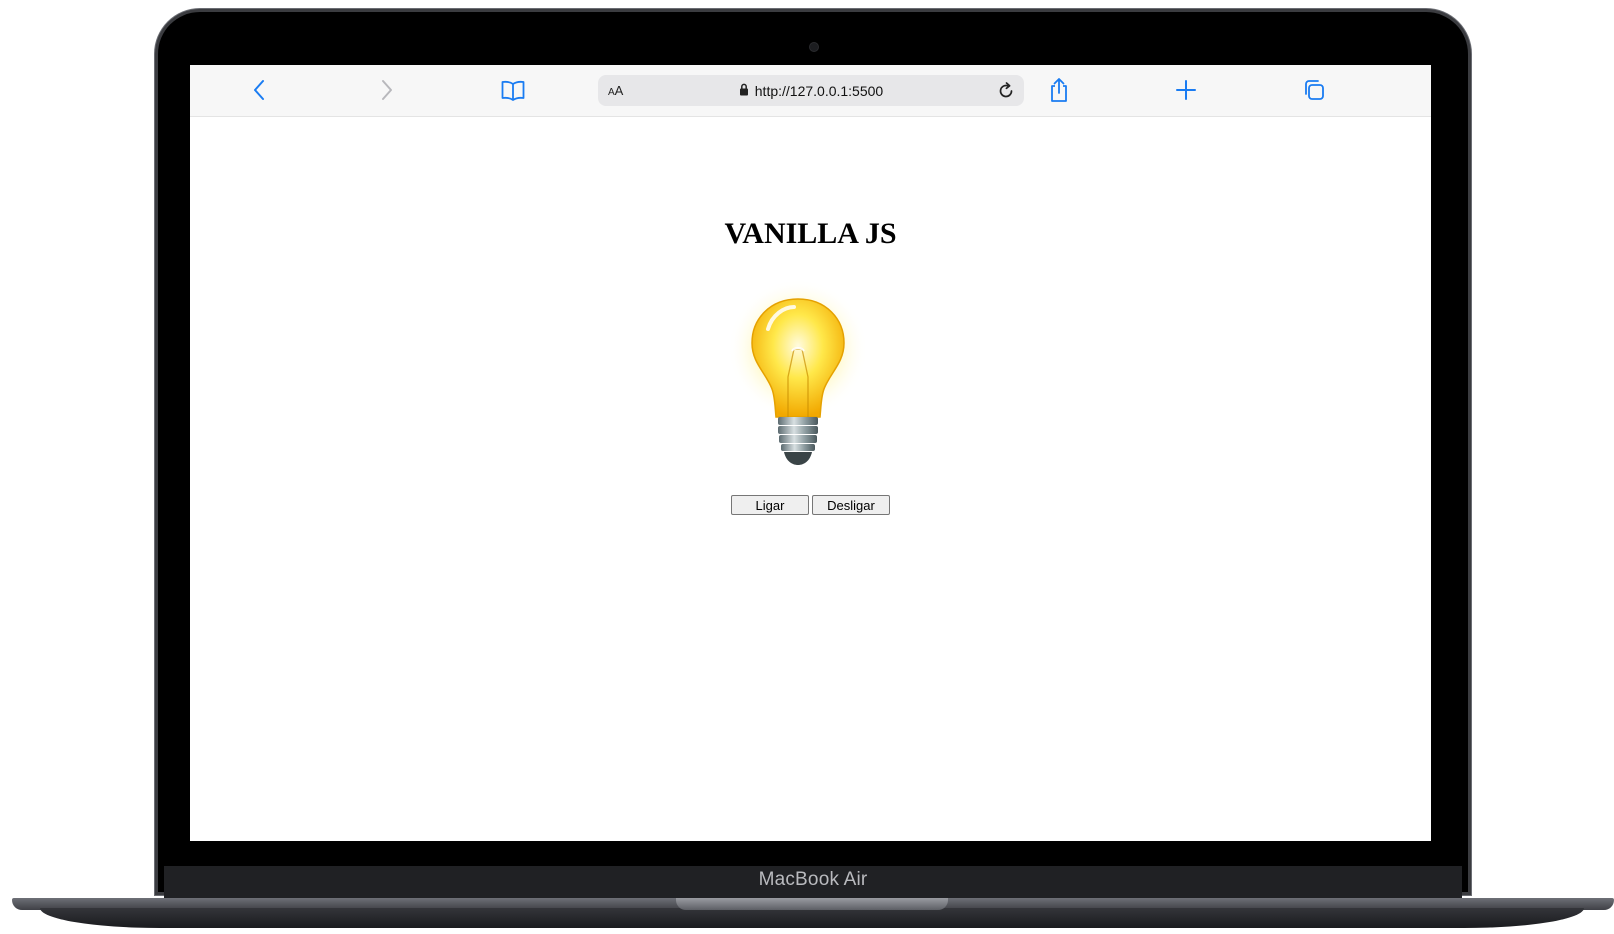  What do you see at coordinates (812, 904) in the screenshot?
I see `laptop-notch` at bounding box center [812, 904].